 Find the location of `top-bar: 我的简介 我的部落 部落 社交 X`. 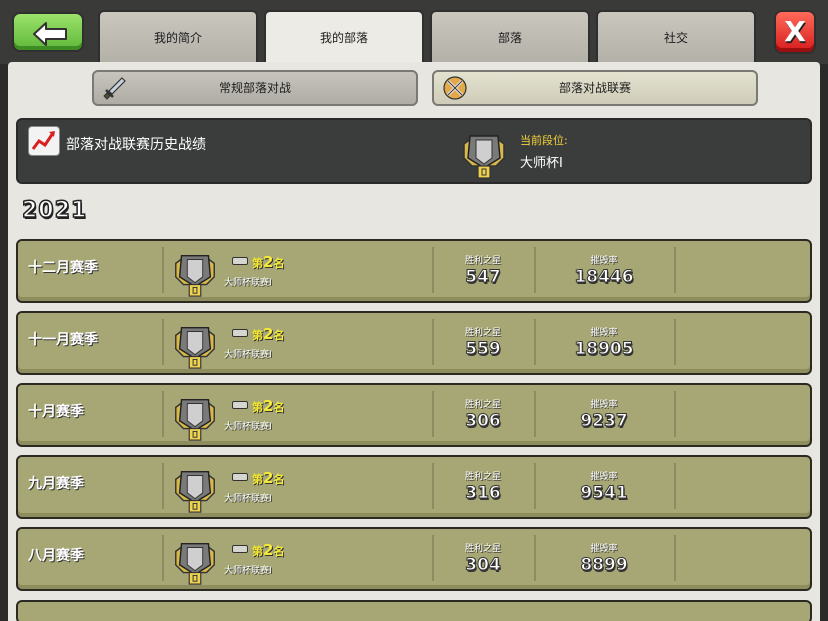

top-bar: 我的简介 我的部落 部落 社交 X is located at coordinates (414, 34).